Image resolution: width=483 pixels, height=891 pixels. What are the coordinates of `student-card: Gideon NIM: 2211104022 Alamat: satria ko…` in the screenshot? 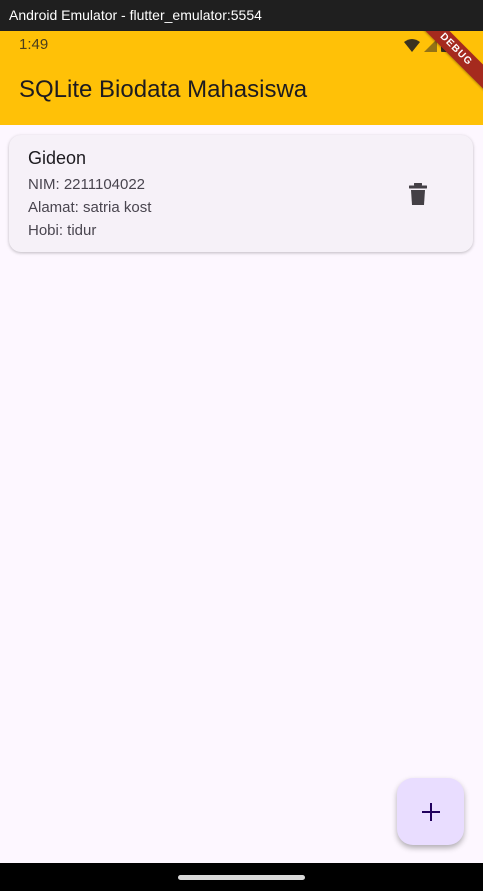 It's located at (241, 193).